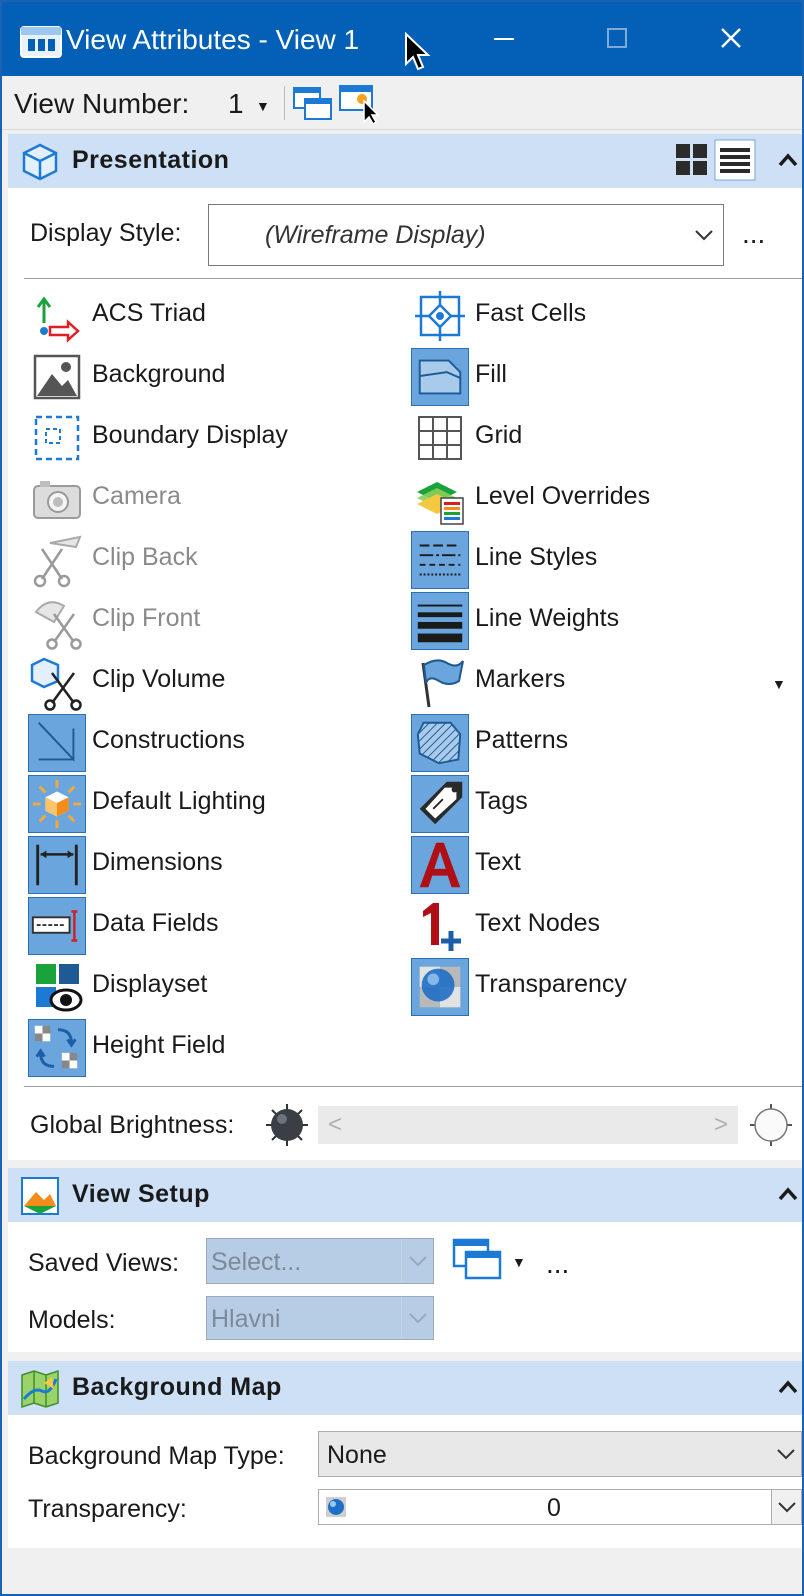 This screenshot has width=804, height=1596. What do you see at coordinates (440, 621) in the screenshot?
I see `line-weights-icon` at bounding box center [440, 621].